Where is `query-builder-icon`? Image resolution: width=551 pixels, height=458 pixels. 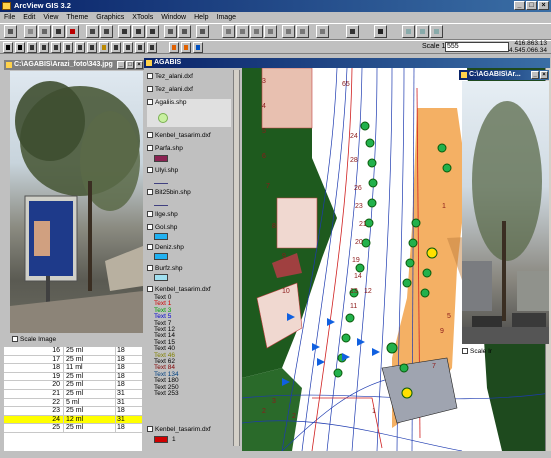 query-builder-icon is located at coordinates (202, 31).